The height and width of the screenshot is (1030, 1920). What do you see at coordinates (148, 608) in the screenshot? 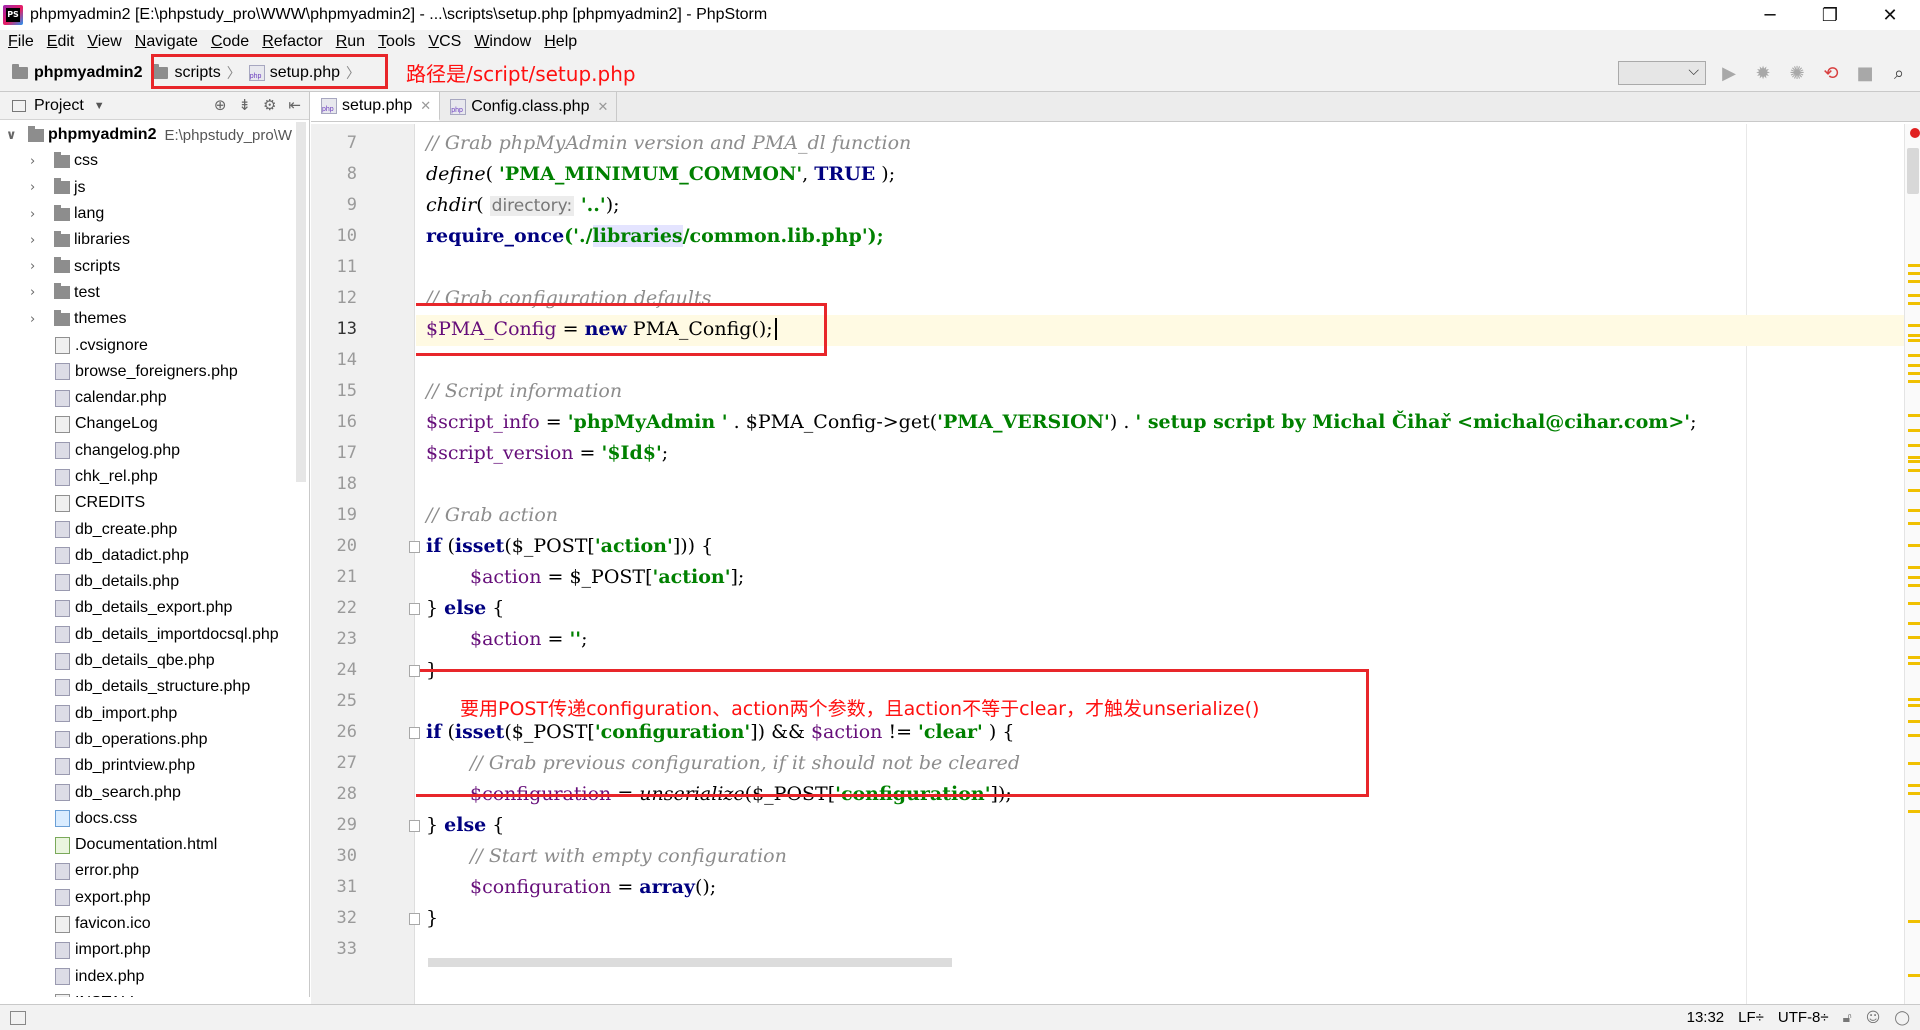
I see `tree-file: db_details_export.php` at bounding box center [148, 608].